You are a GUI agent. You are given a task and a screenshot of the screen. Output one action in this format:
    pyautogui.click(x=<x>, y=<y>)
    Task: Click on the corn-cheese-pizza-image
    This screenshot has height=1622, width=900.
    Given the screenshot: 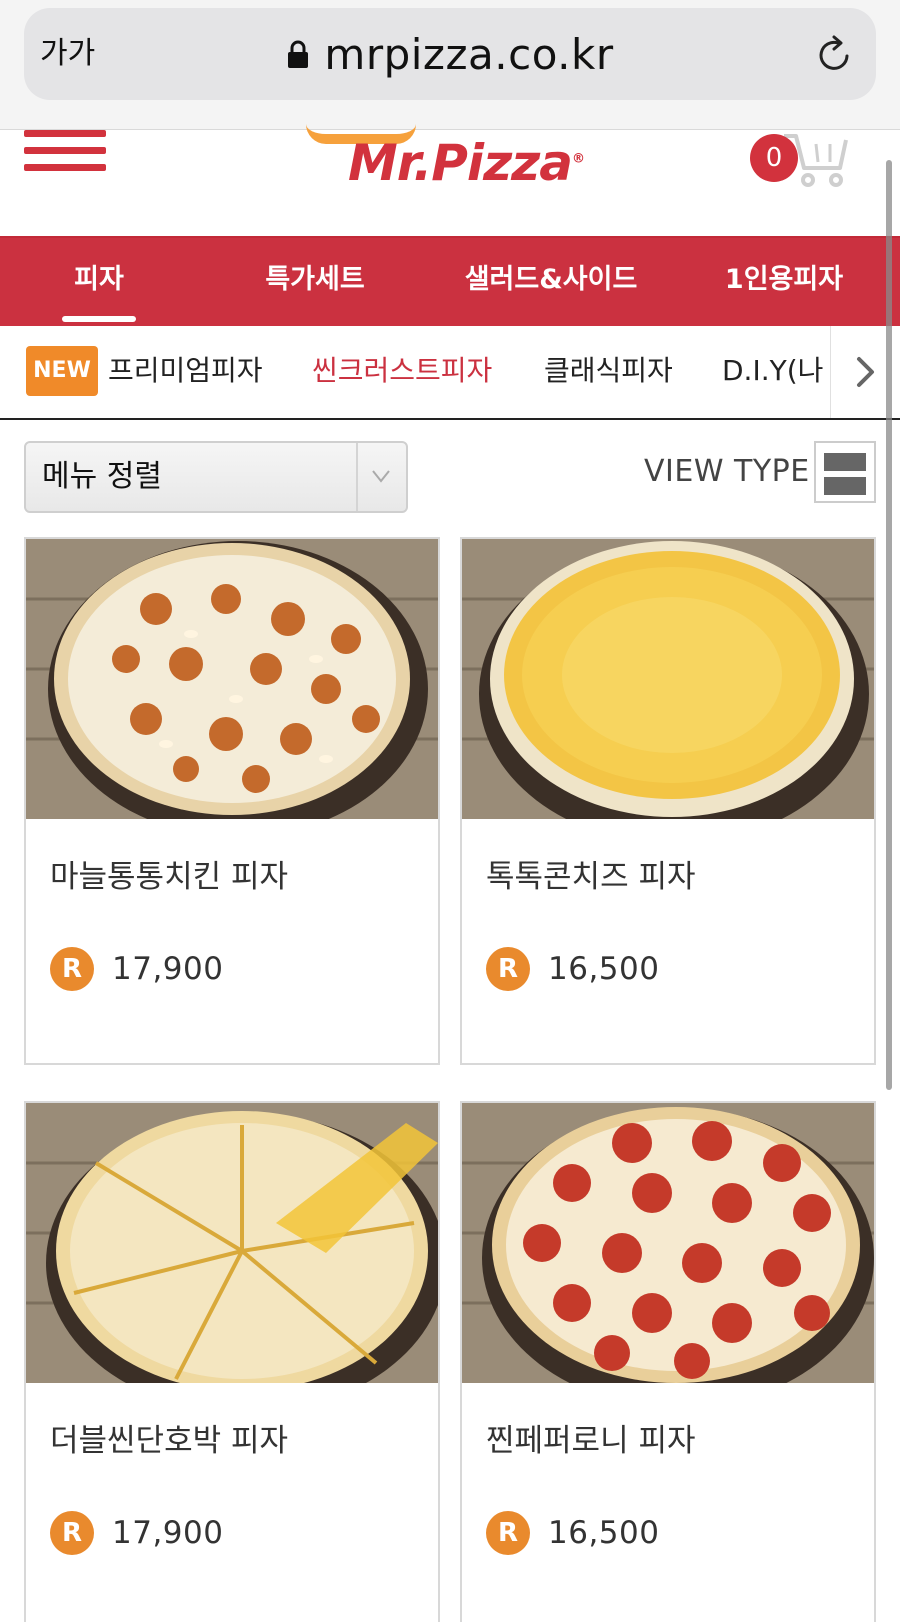 What is the action you would take?
    pyautogui.click(x=668, y=679)
    